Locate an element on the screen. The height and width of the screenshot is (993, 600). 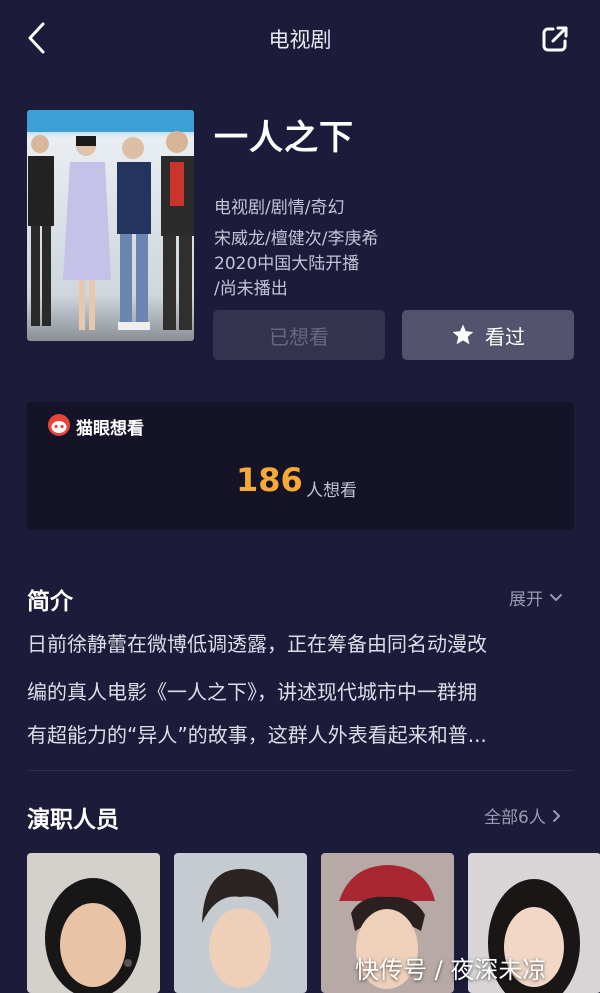
chevron-right-icon is located at coordinates (556, 815).